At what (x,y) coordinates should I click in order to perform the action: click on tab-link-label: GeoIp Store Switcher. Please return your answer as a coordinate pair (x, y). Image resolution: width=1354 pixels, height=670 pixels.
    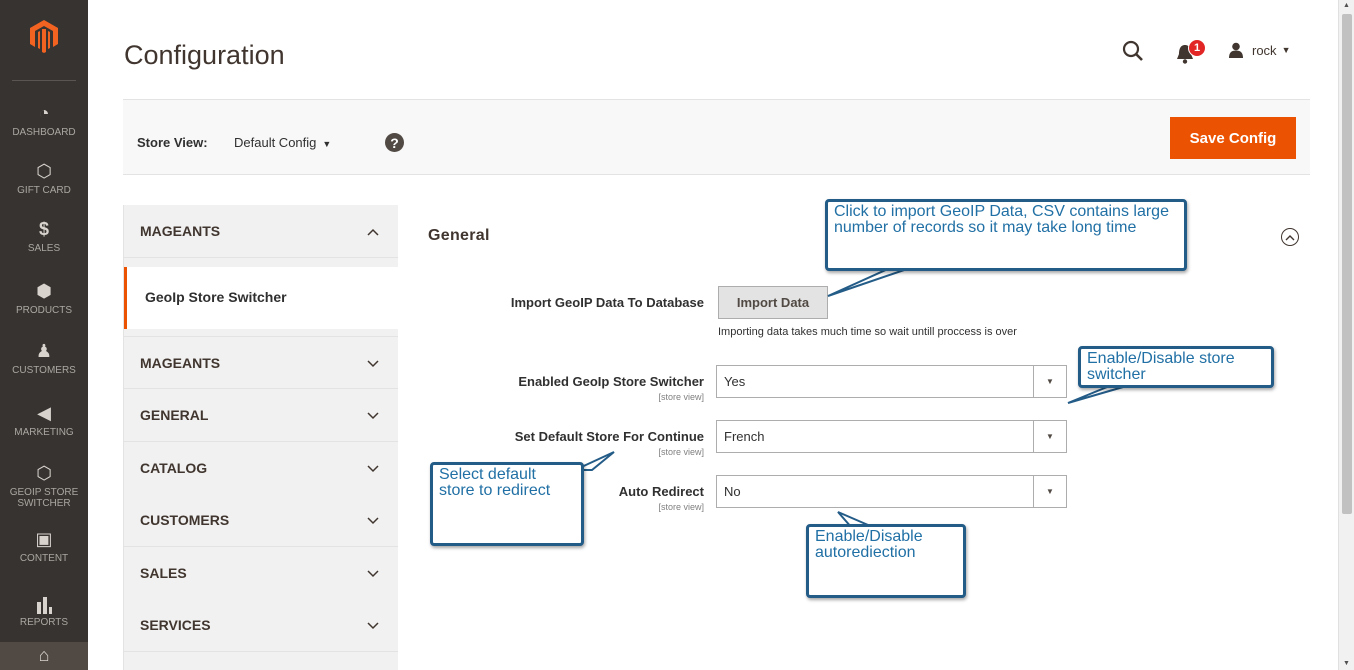
    Looking at the image, I should click on (216, 297).